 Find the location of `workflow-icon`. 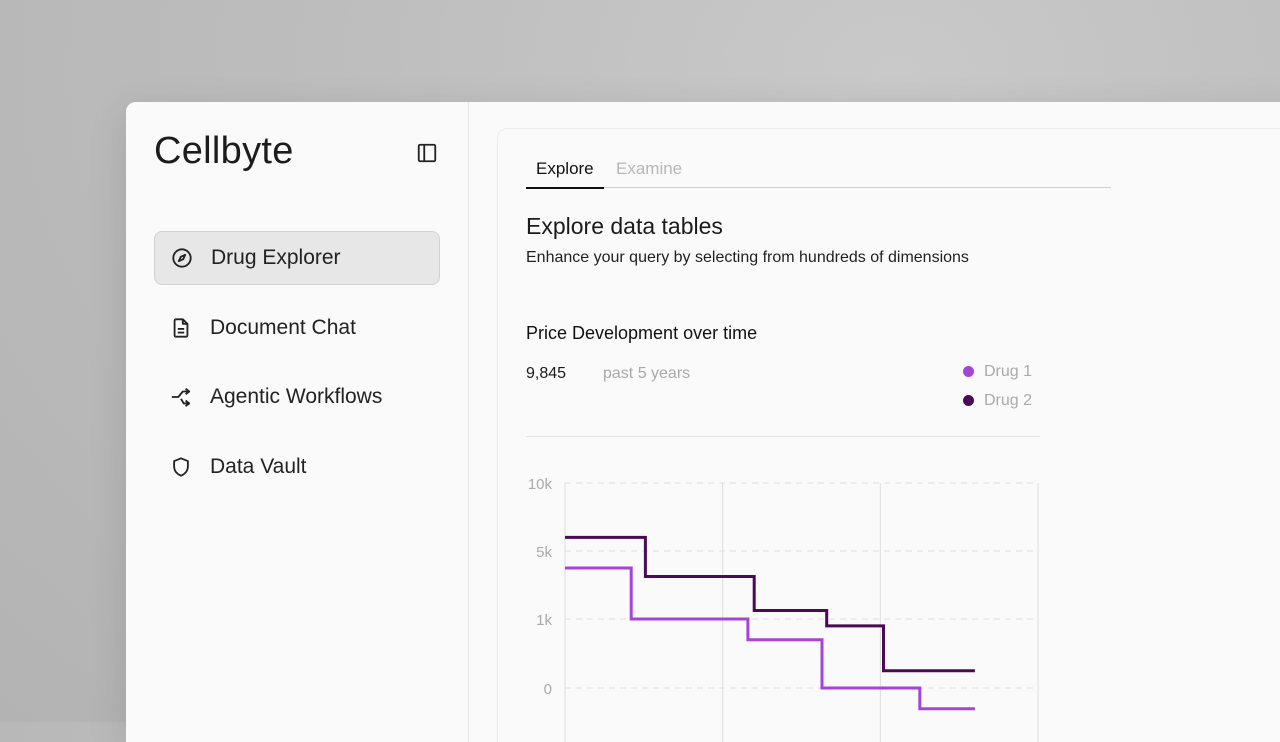

workflow-icon is located at coordinates (181, 397).